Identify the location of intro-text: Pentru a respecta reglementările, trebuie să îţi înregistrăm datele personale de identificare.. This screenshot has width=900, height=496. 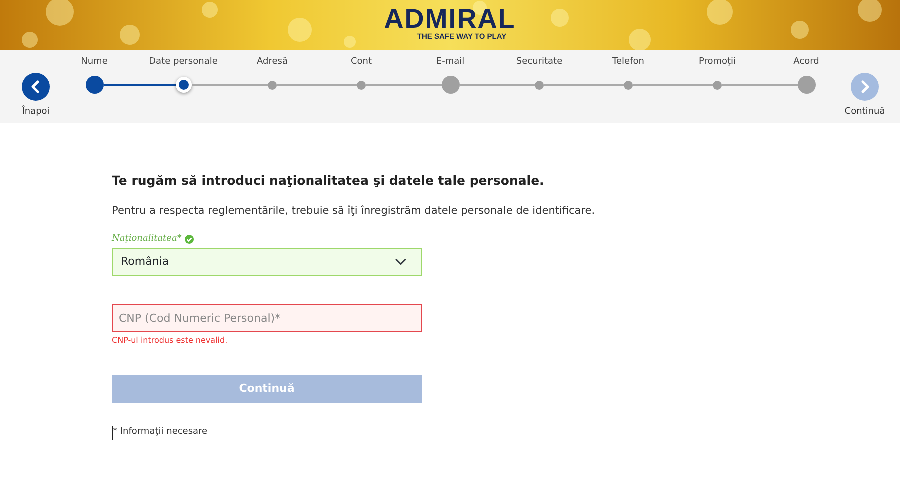
(354, 211).